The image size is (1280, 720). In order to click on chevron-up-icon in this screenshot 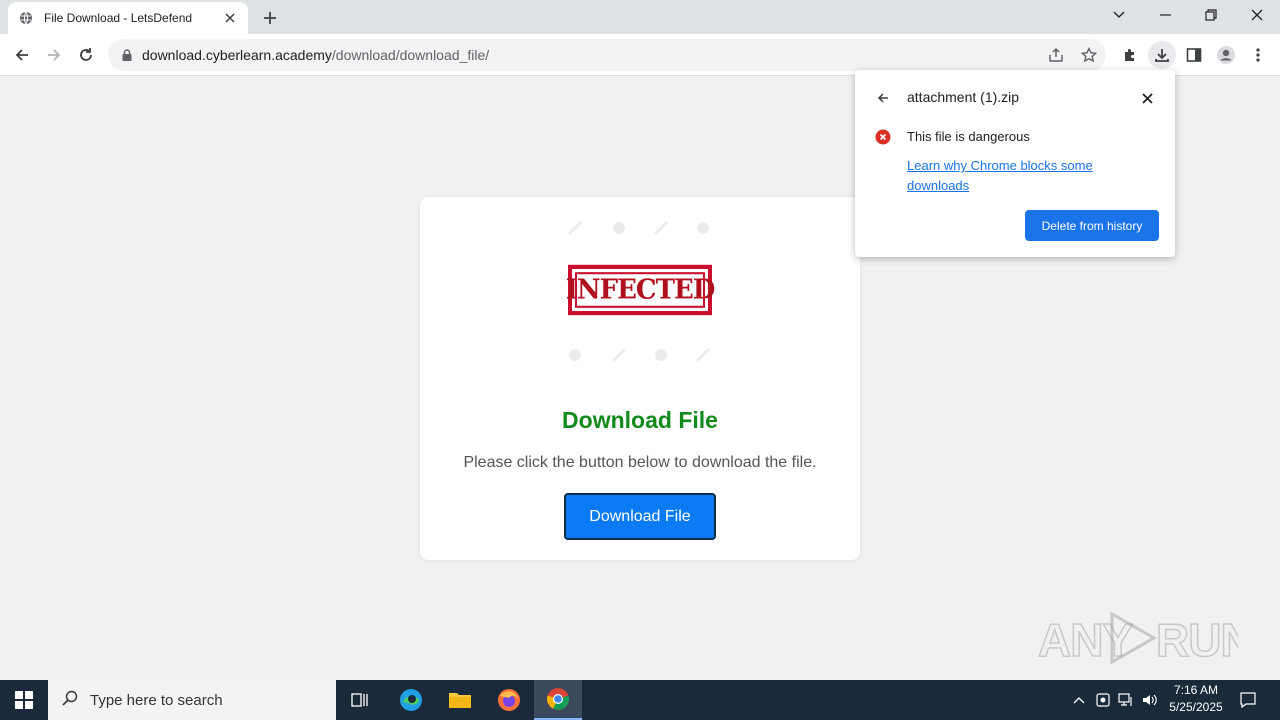, I will do `click(1079, 700)`.